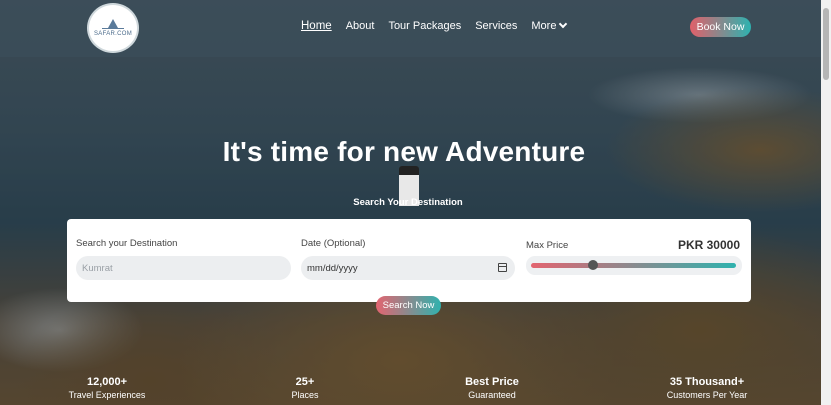 The height and width of the screenshot is (405, 831). Describe the element at coordinates (707, 395) in the screenshot. I see `stat-label: Customers Per Year` at that location.